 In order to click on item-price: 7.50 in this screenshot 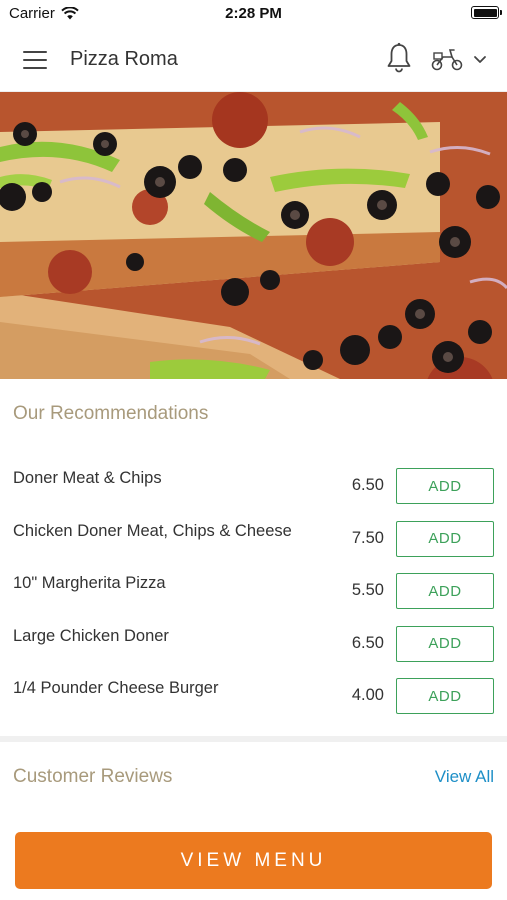, I will do `click(367, 537)`.